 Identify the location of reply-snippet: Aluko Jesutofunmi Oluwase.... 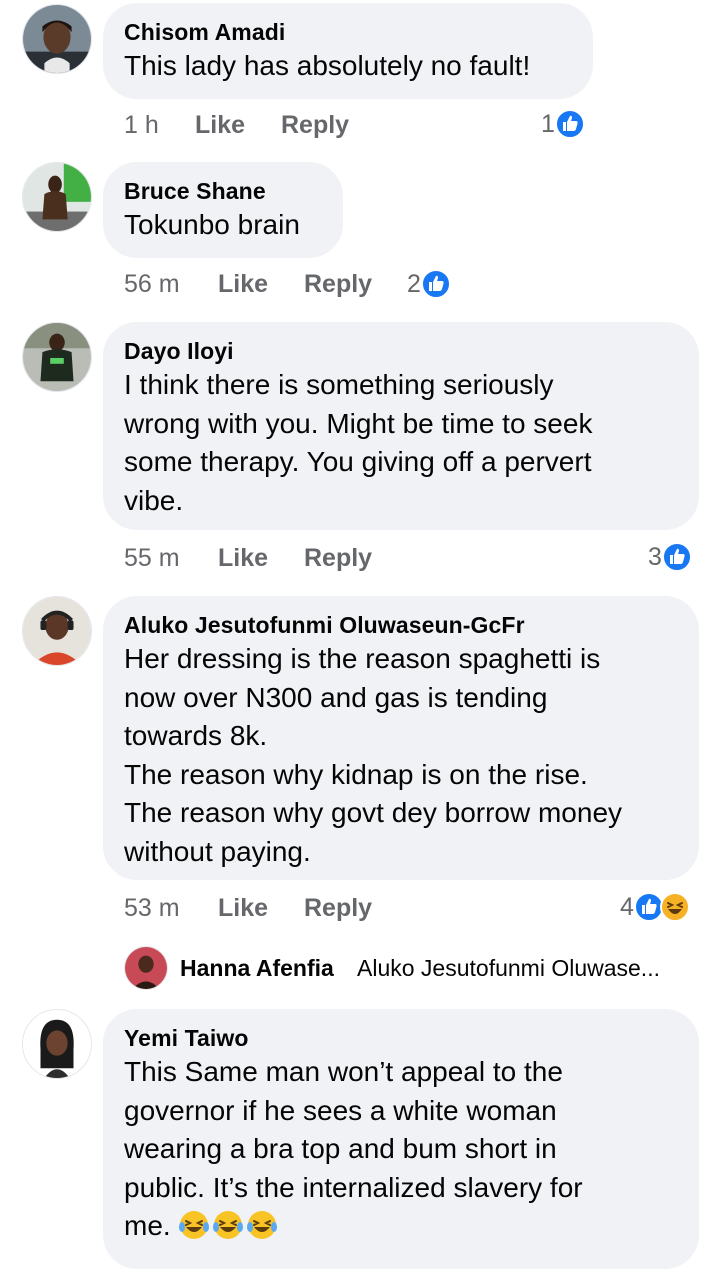
(508, 968).